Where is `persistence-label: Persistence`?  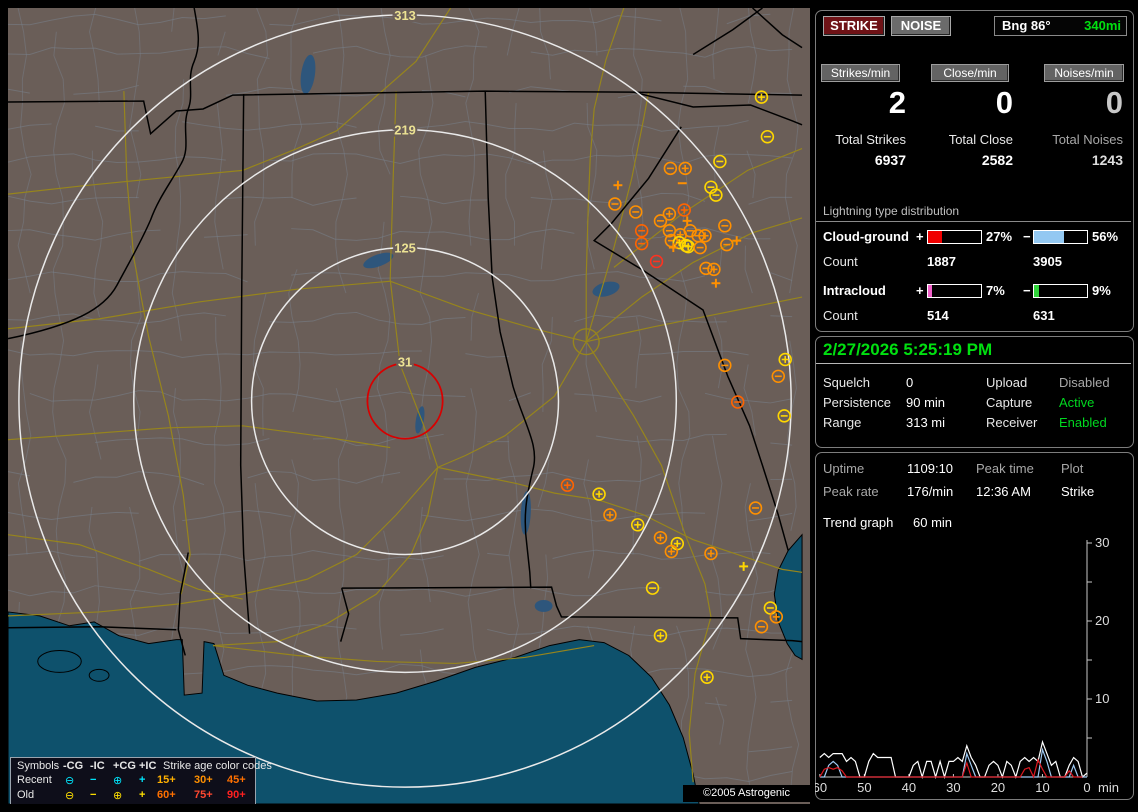 persistence-label: Persistence is located at coordinates (857, 402).